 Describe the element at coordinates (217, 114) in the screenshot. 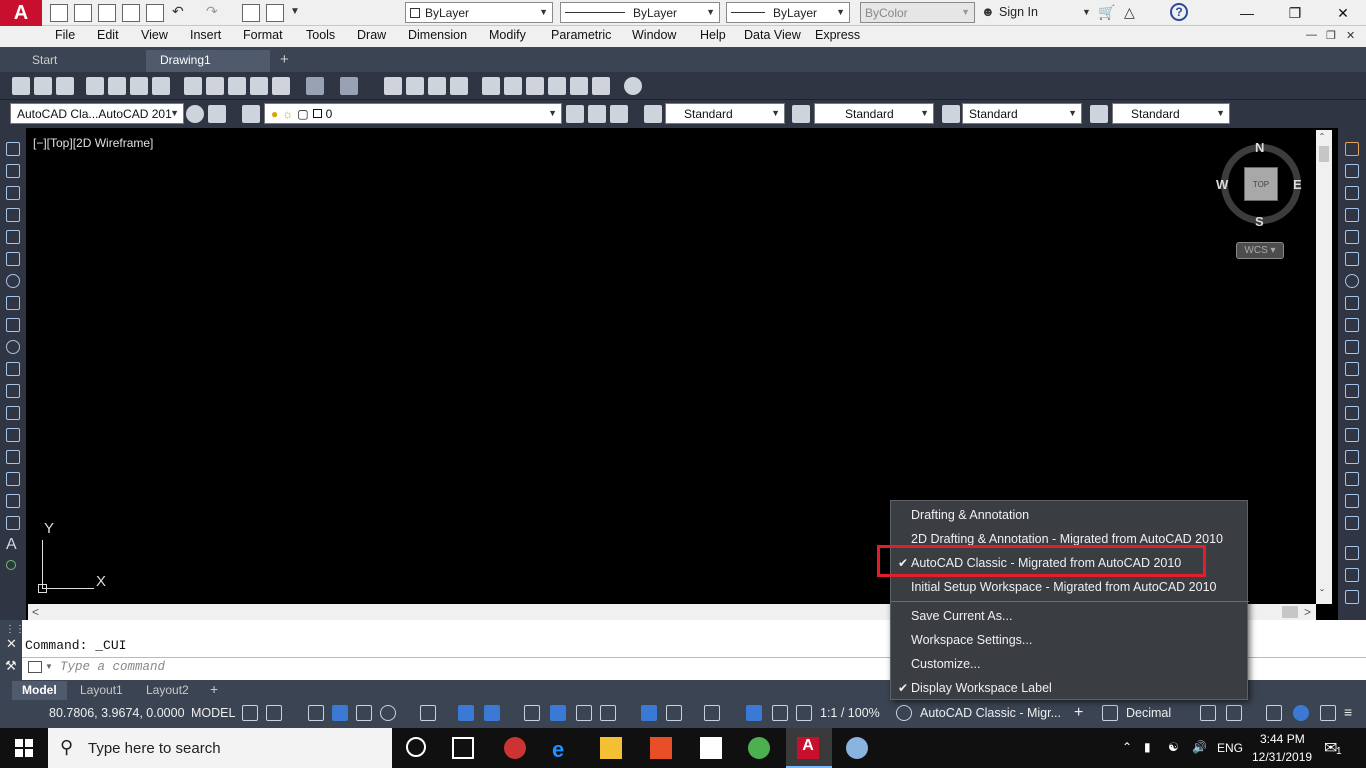

I see `workspace-save-icon` at that location.